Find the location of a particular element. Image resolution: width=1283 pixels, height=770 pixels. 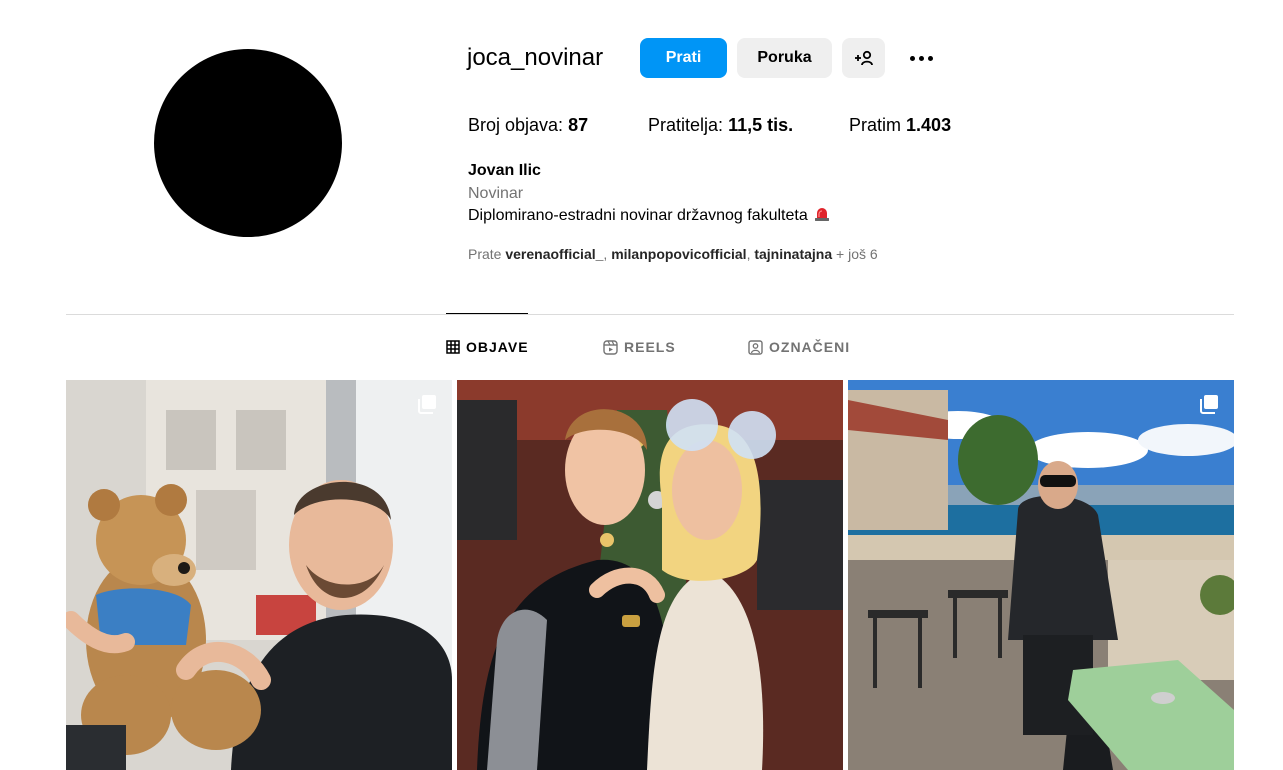

profile-category: Novinar is located at coordinates (496, 193).